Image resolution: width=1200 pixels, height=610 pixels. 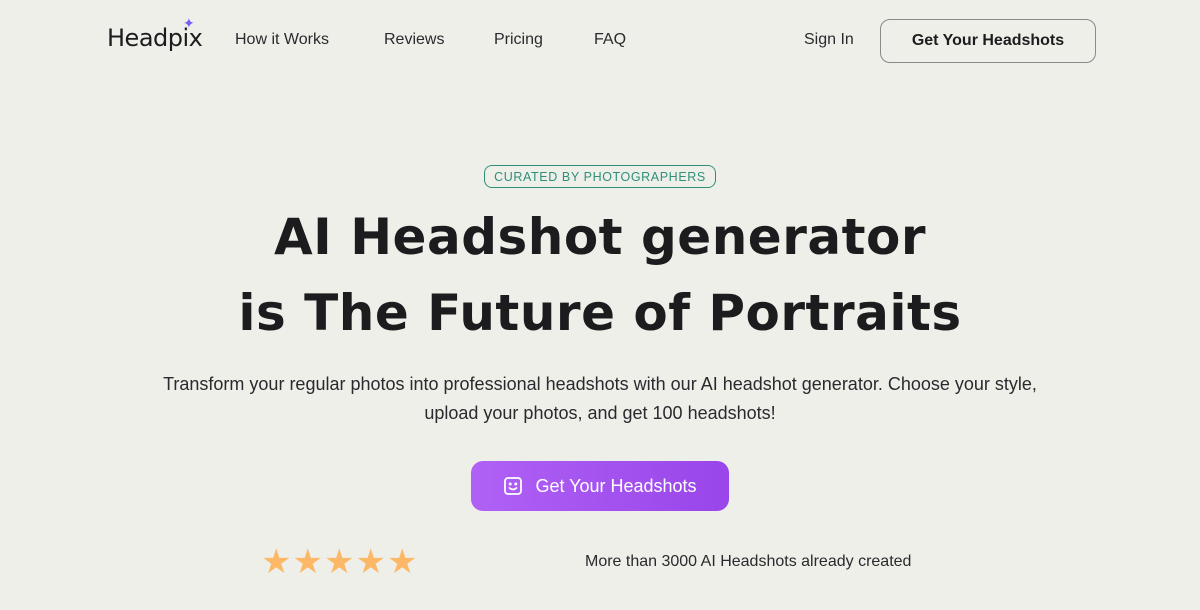 What do you see at coordinates (829, 40) in the screenshot?
I see `sign-in-link: Sign In` at bounding box center [829, 40].